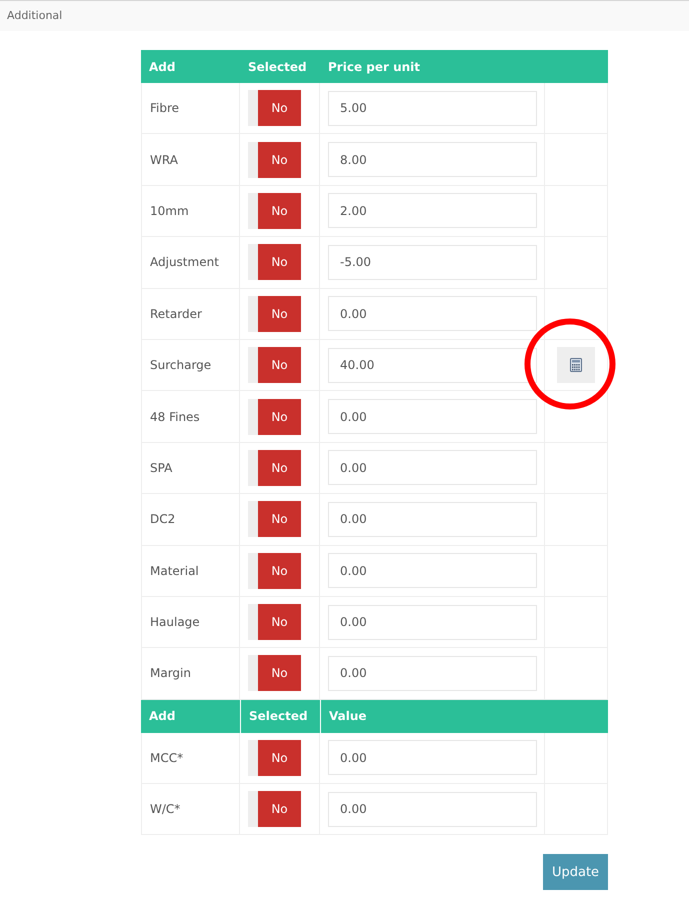 The width and height of the screenshot is (689, 900). What do you see at coordinates (169, 211) in the screenshot?
I see `row-label: 10mm` at bounding box center [169, 211].